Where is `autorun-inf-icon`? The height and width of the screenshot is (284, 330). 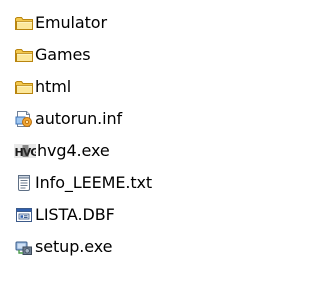
autorun-inf-icon is located at coordinates (24, 119).